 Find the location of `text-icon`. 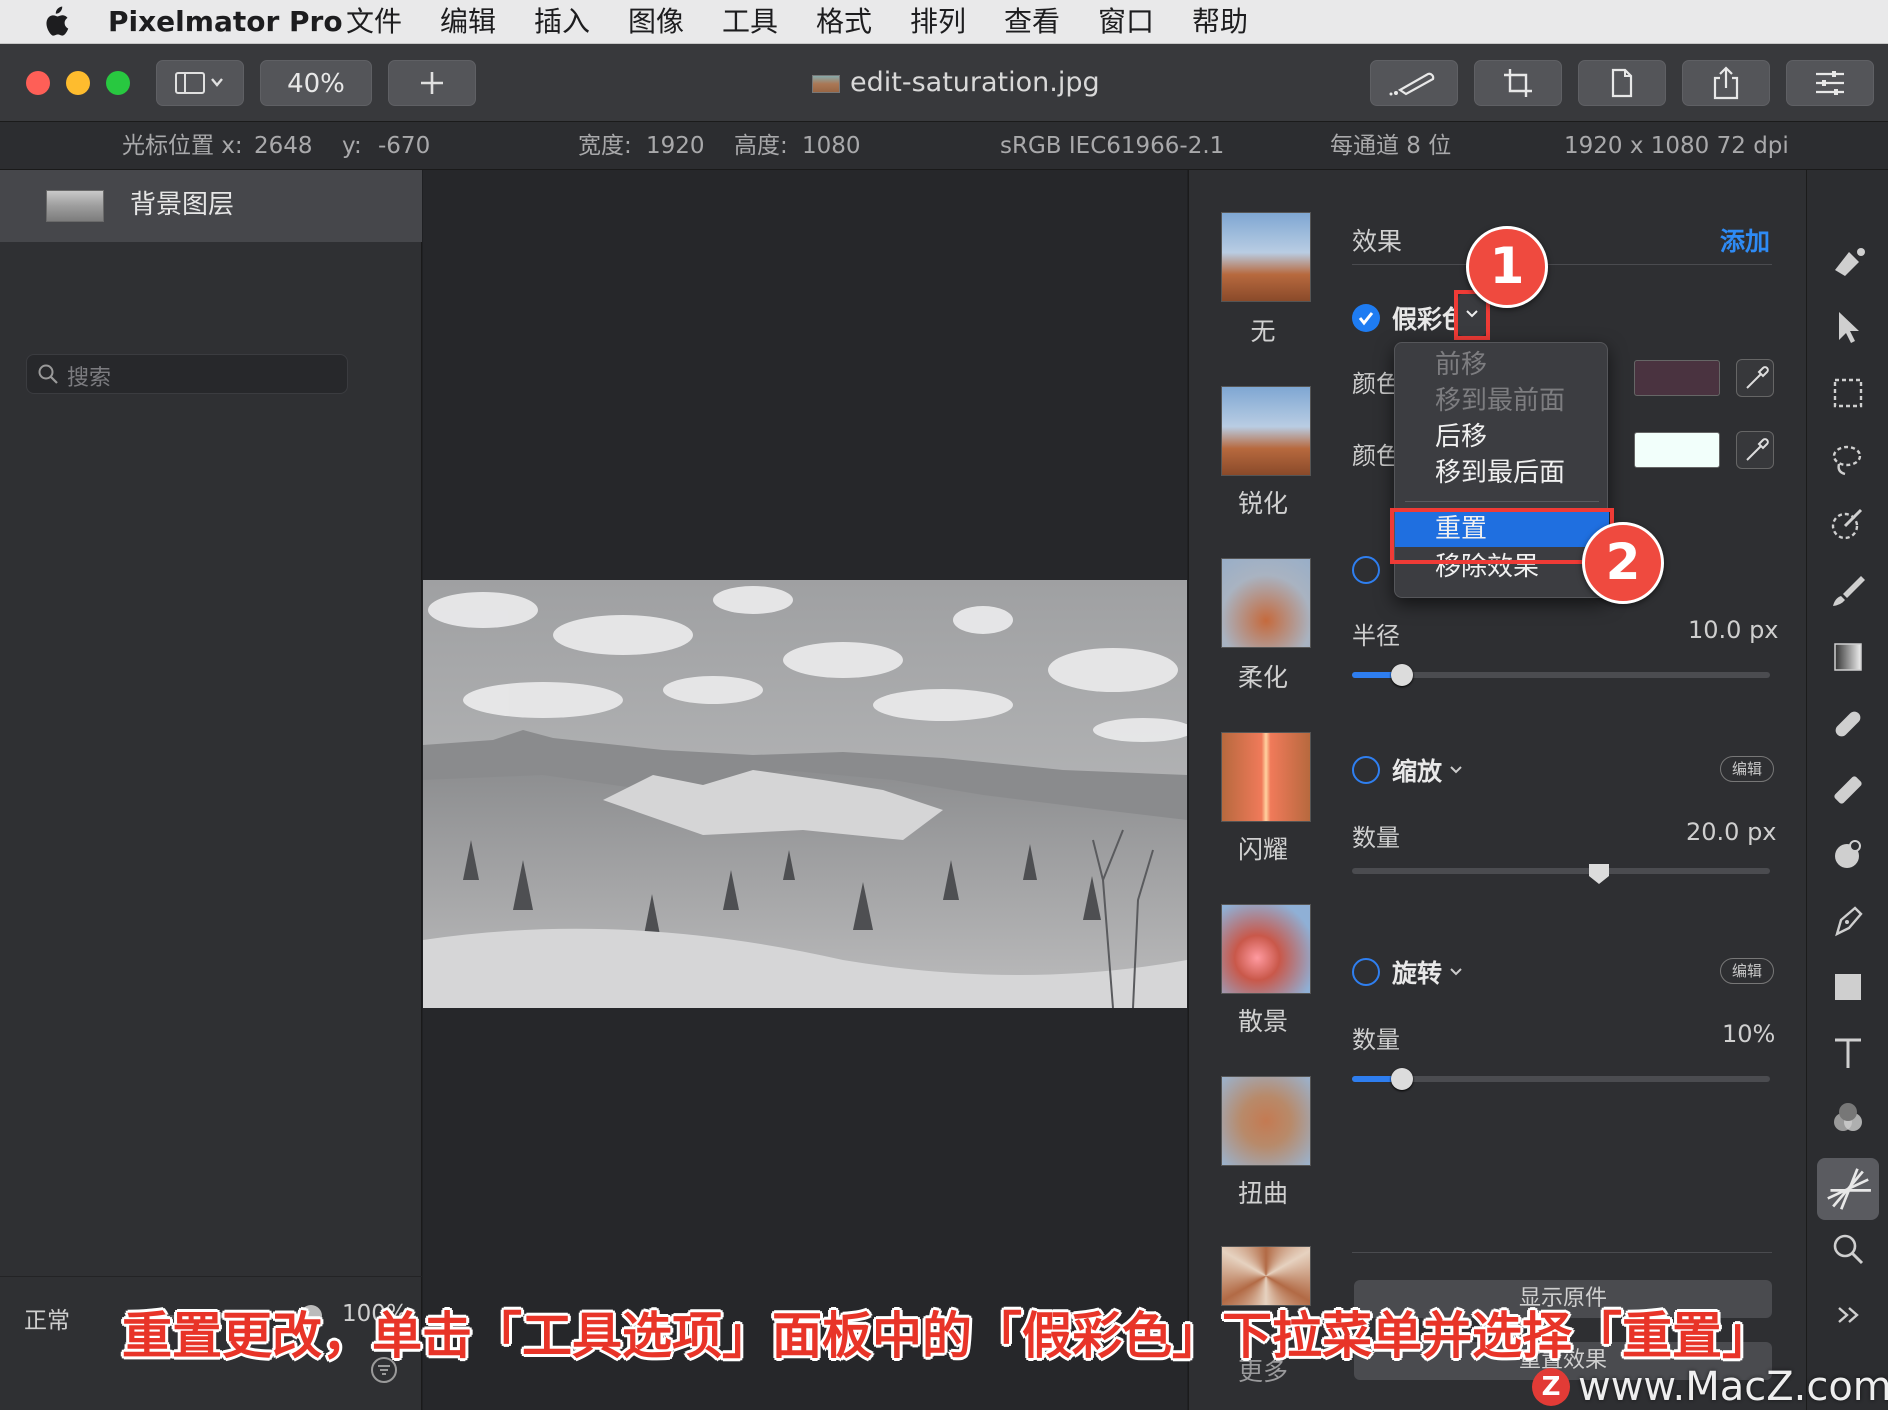

text-icon is located at coordinates (1848, 1053).